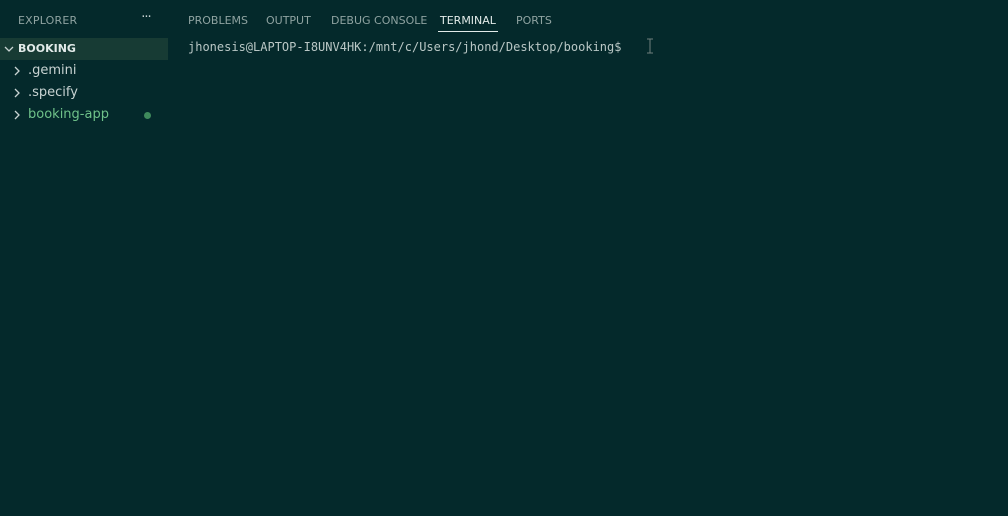  What do you see at coordinates (146, 18) in the screenshot?
I see `more-actions-icon: ···` at bounding box center [146, 18].